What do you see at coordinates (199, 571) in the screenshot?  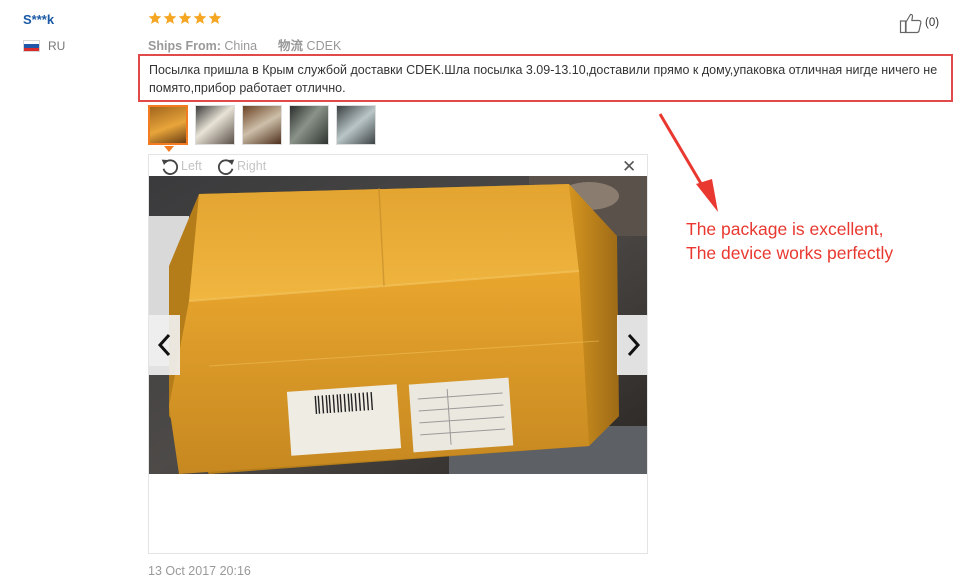 I see `review-date: 13 Oct 2017 20:16` at bounding box center [199, 571].